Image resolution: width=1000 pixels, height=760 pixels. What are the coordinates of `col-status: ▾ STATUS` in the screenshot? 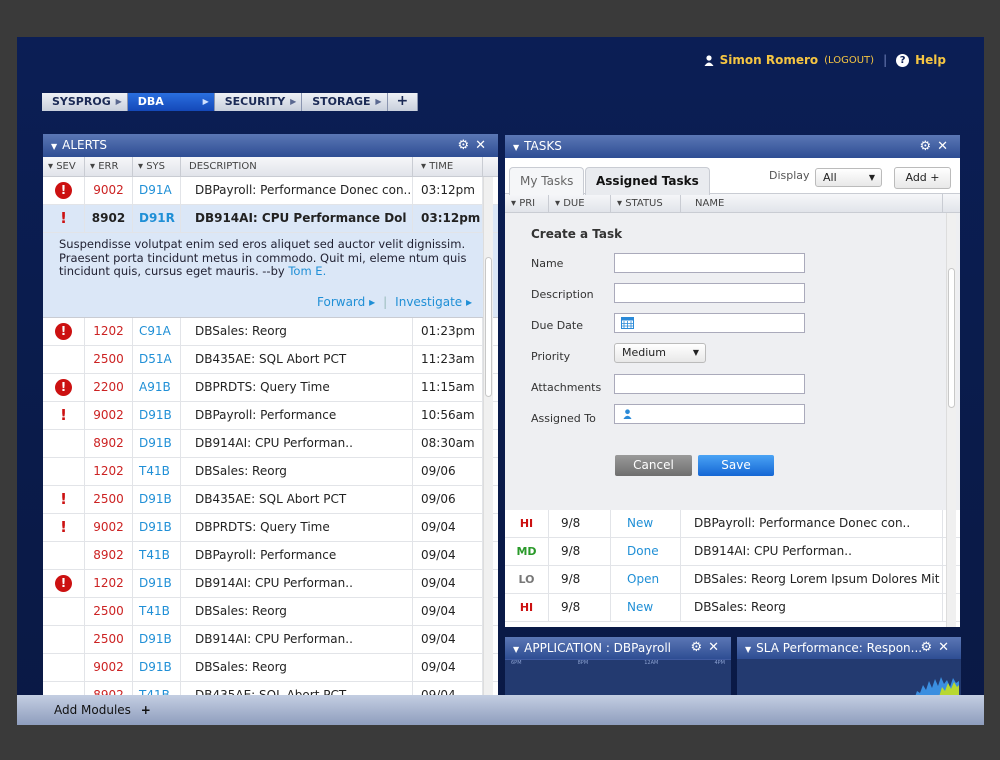 It's located at (646, 203).